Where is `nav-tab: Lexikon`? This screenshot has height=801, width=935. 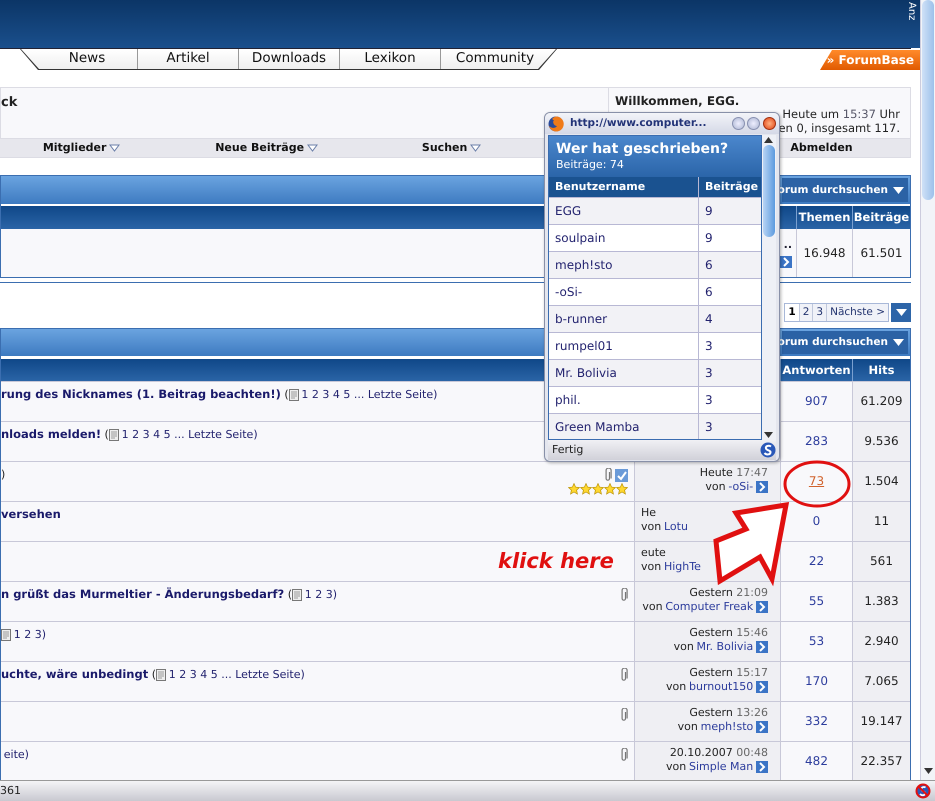 nav-tab: Lexikon is located at coordinates (390, 59).